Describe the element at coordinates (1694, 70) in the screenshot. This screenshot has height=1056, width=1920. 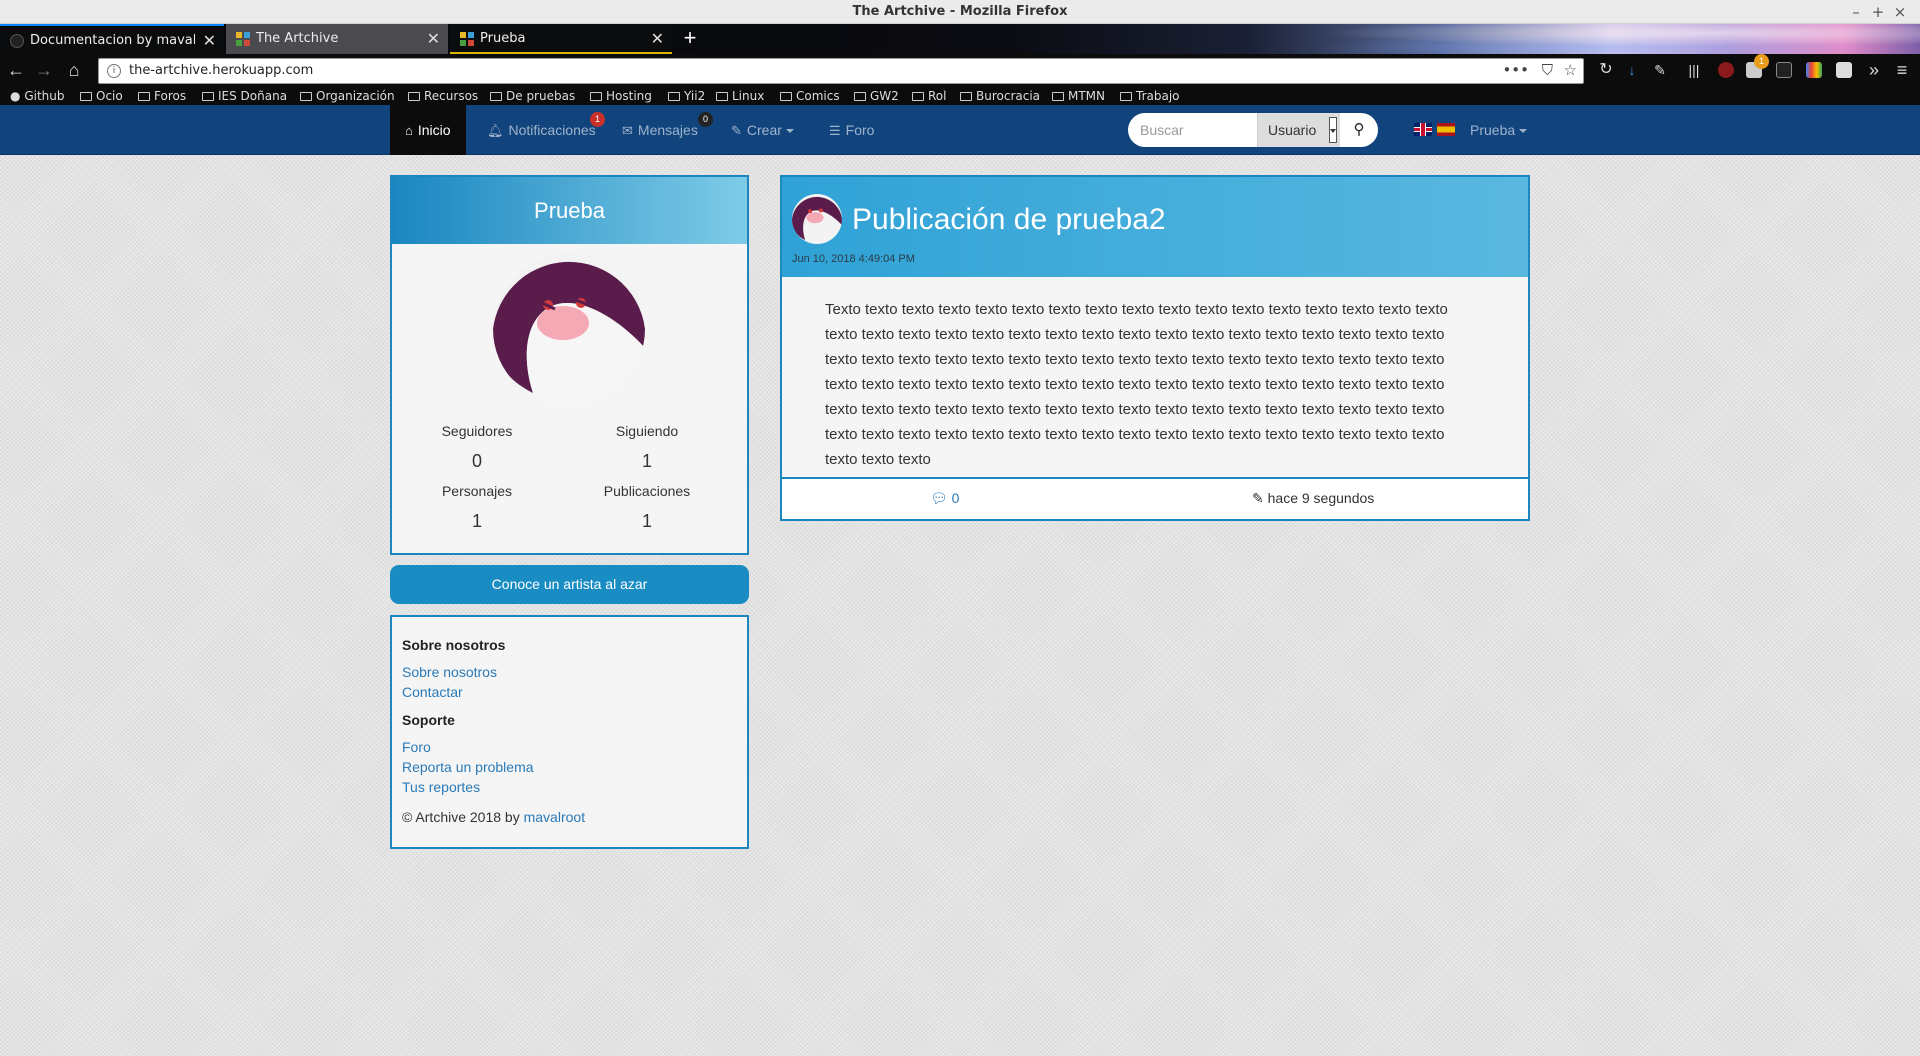
I see `library-icon: |||` at that location.